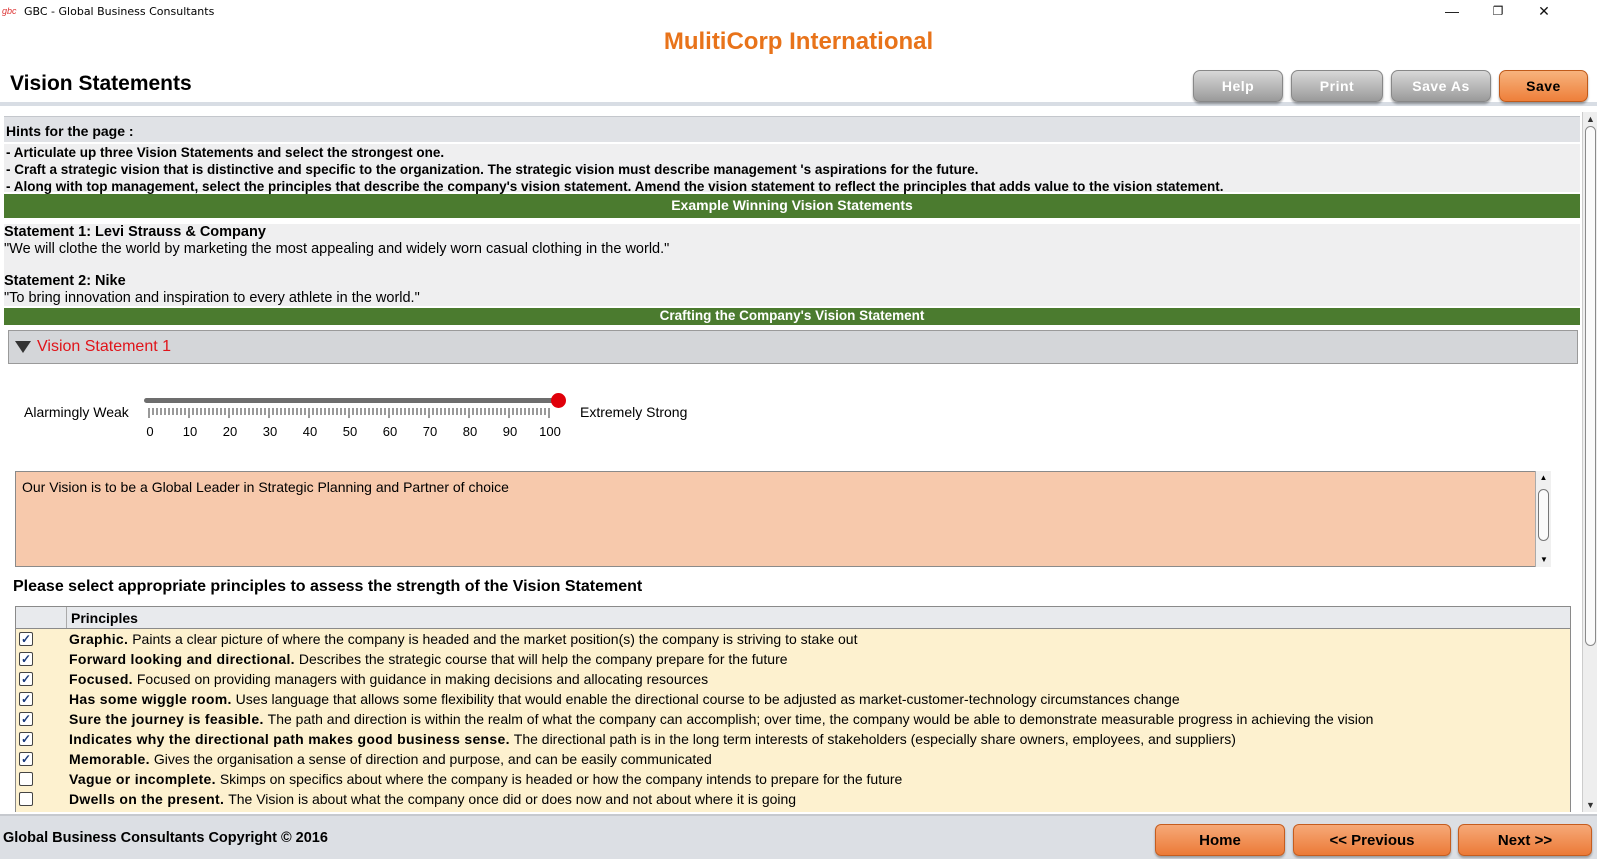  I want to click on hints-heading: Hints for the page :, so click(792, 129).